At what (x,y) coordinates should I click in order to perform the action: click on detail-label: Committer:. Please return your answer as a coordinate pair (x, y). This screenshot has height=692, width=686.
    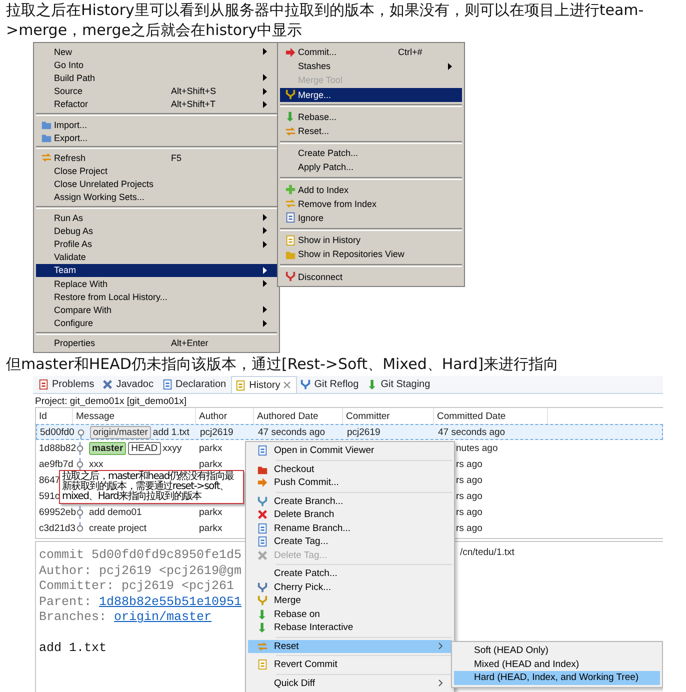
    Looking at the image, I should click on (76, 586).